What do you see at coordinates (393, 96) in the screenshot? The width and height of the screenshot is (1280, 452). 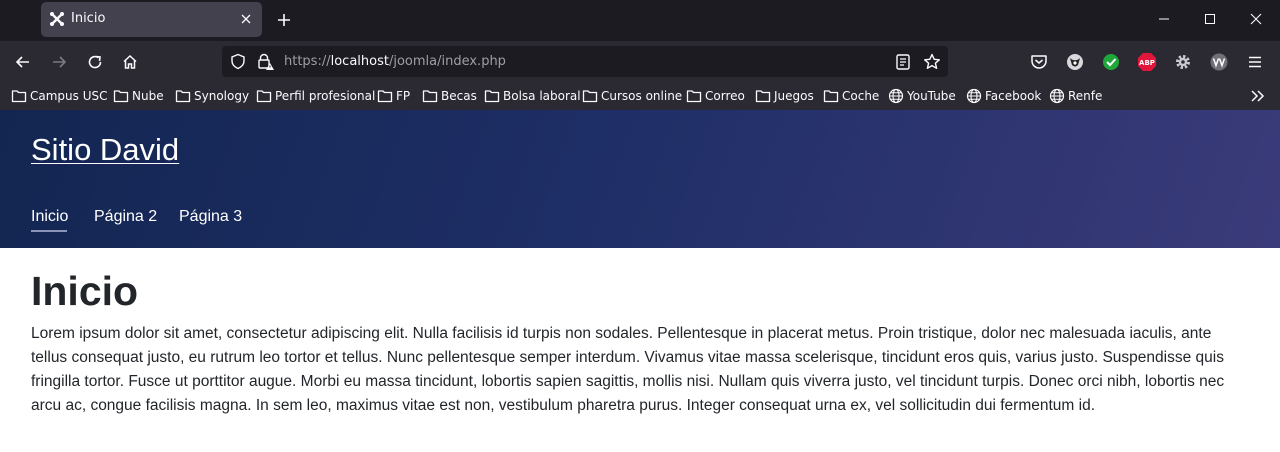 I see `bookmark-fp: FP` at bounding box center [393, 96].